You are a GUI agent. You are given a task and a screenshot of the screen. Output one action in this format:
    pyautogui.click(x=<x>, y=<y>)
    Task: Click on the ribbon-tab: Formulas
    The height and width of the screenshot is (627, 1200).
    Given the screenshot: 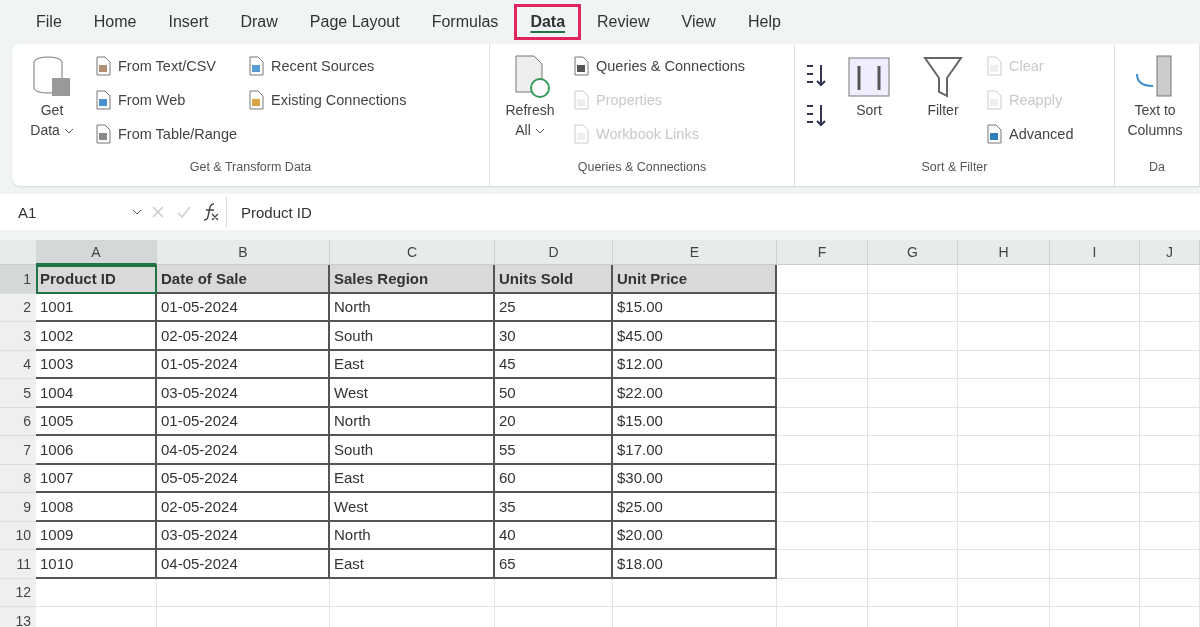 What is the action you would take?
    pyautogui.click(x=465, y=22)
    